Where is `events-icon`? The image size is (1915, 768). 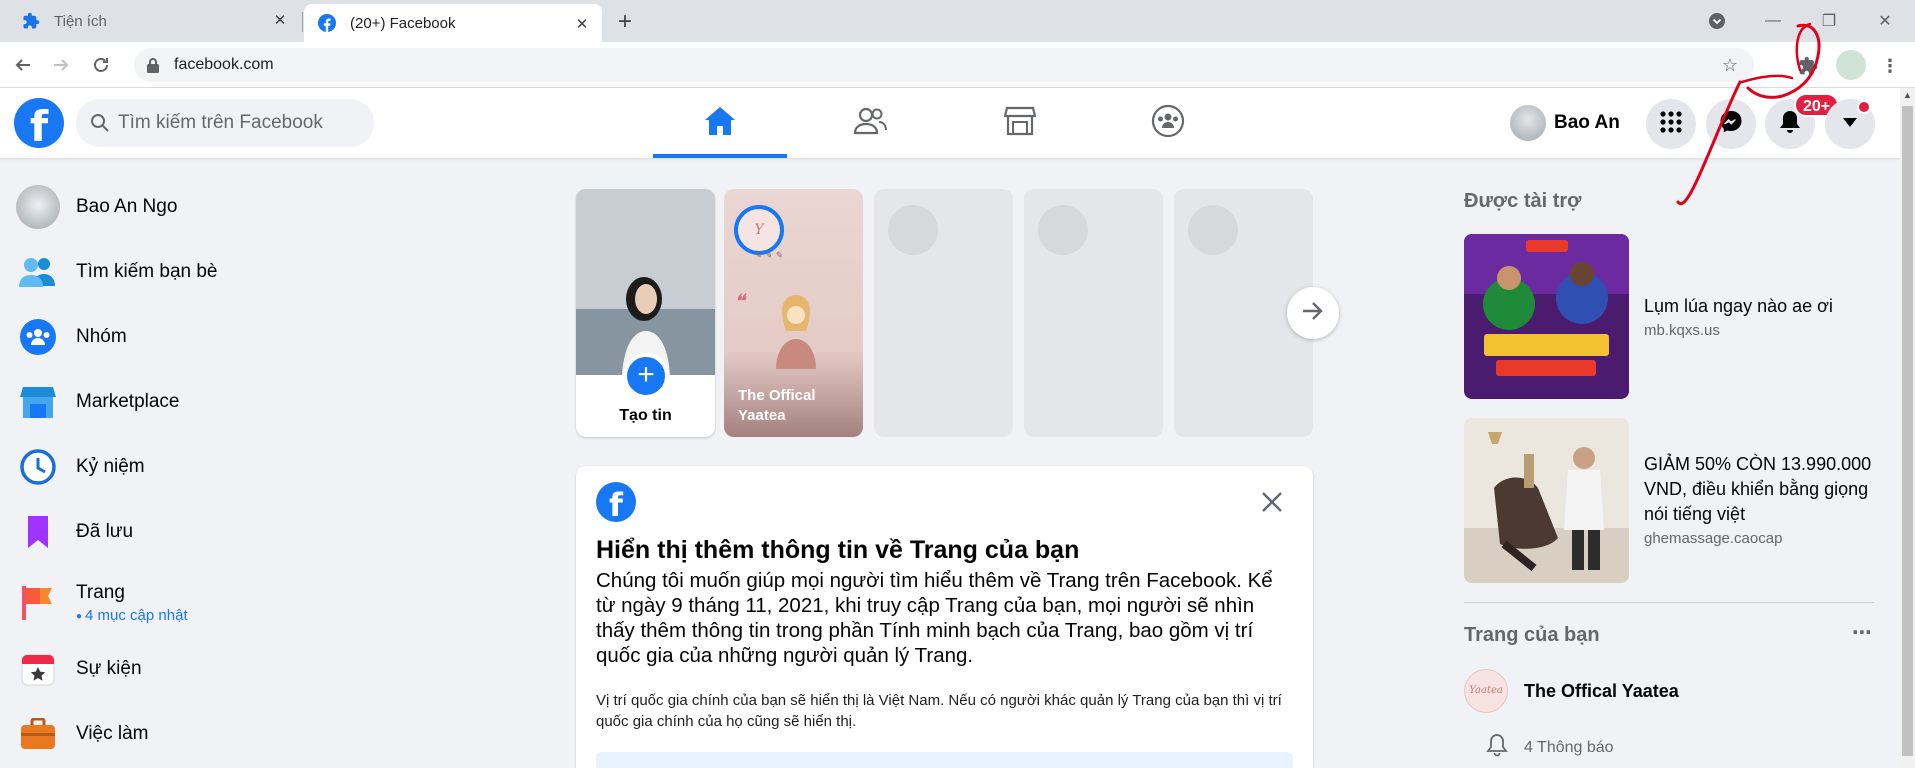
events-icon is located at coordinates (38, 669).